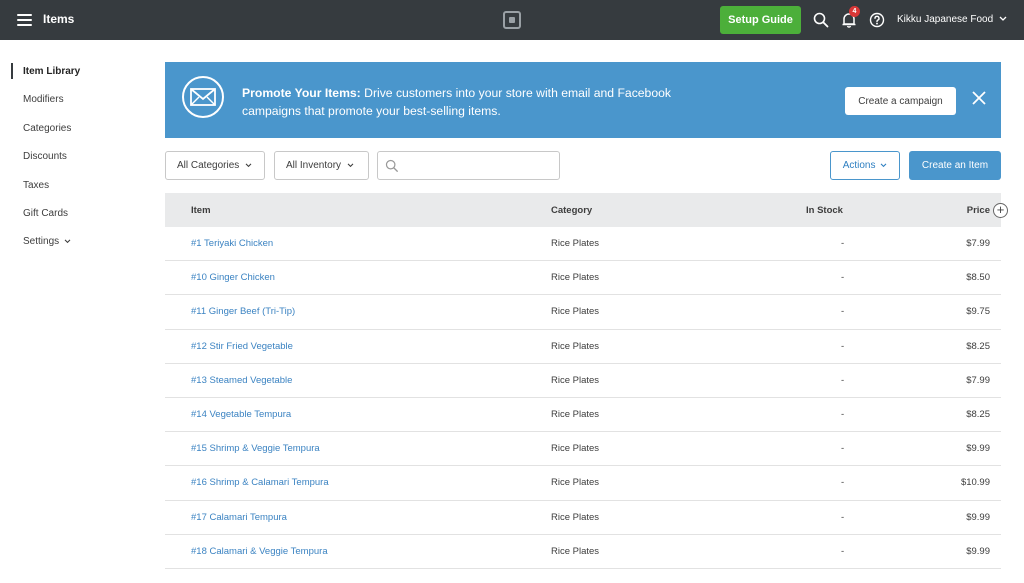 This screenshot has width=1024, height=583. I want to click on item-price: $8.50, so click(978, 278).